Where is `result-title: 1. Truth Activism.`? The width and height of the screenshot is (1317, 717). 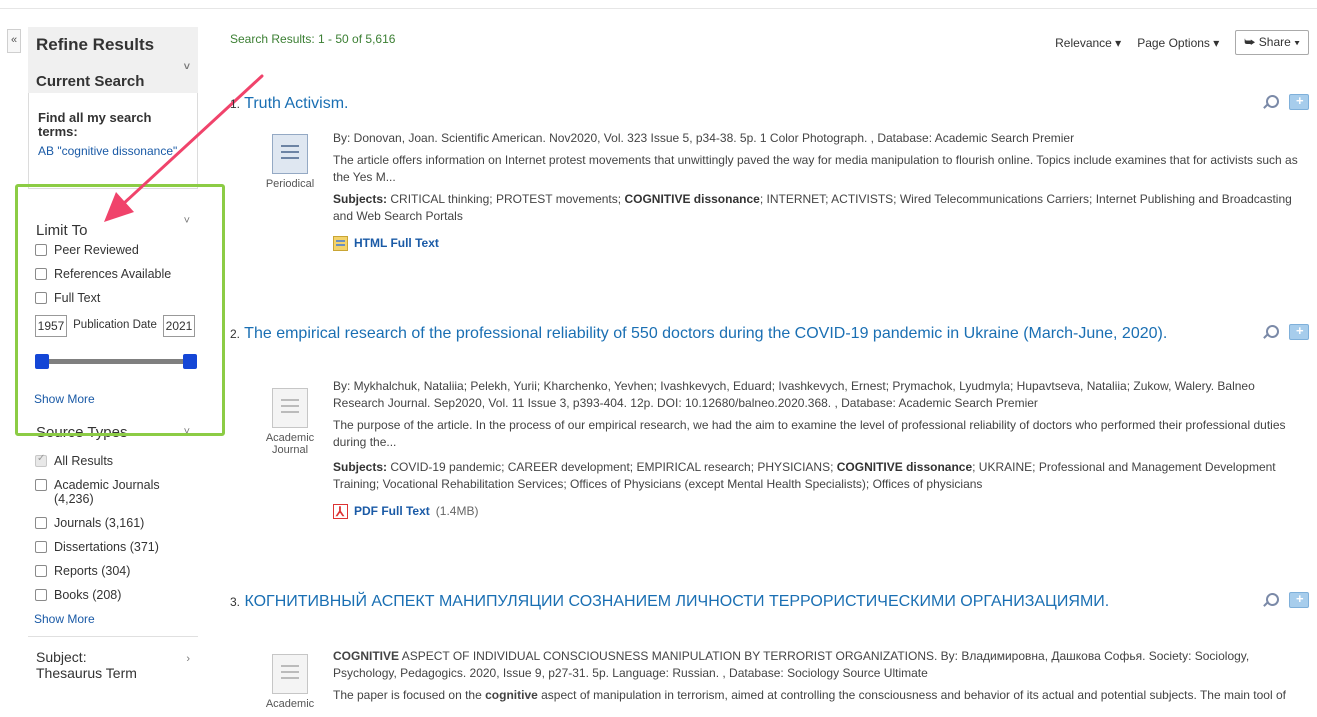
result-title: 1. Truth Activism. is located at coordinates (730, 104).